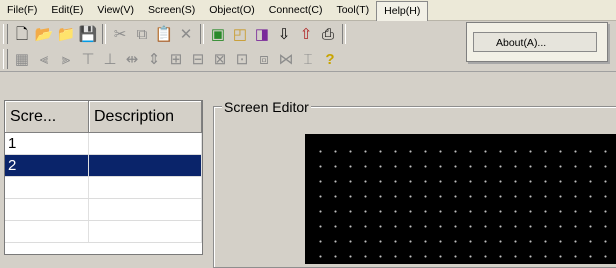 The image size is (616, 268). What do you see at coordinates (176, 59) in the screenshot?
I see `same-width-icon: ⊞` at bounding box center [176, 59].